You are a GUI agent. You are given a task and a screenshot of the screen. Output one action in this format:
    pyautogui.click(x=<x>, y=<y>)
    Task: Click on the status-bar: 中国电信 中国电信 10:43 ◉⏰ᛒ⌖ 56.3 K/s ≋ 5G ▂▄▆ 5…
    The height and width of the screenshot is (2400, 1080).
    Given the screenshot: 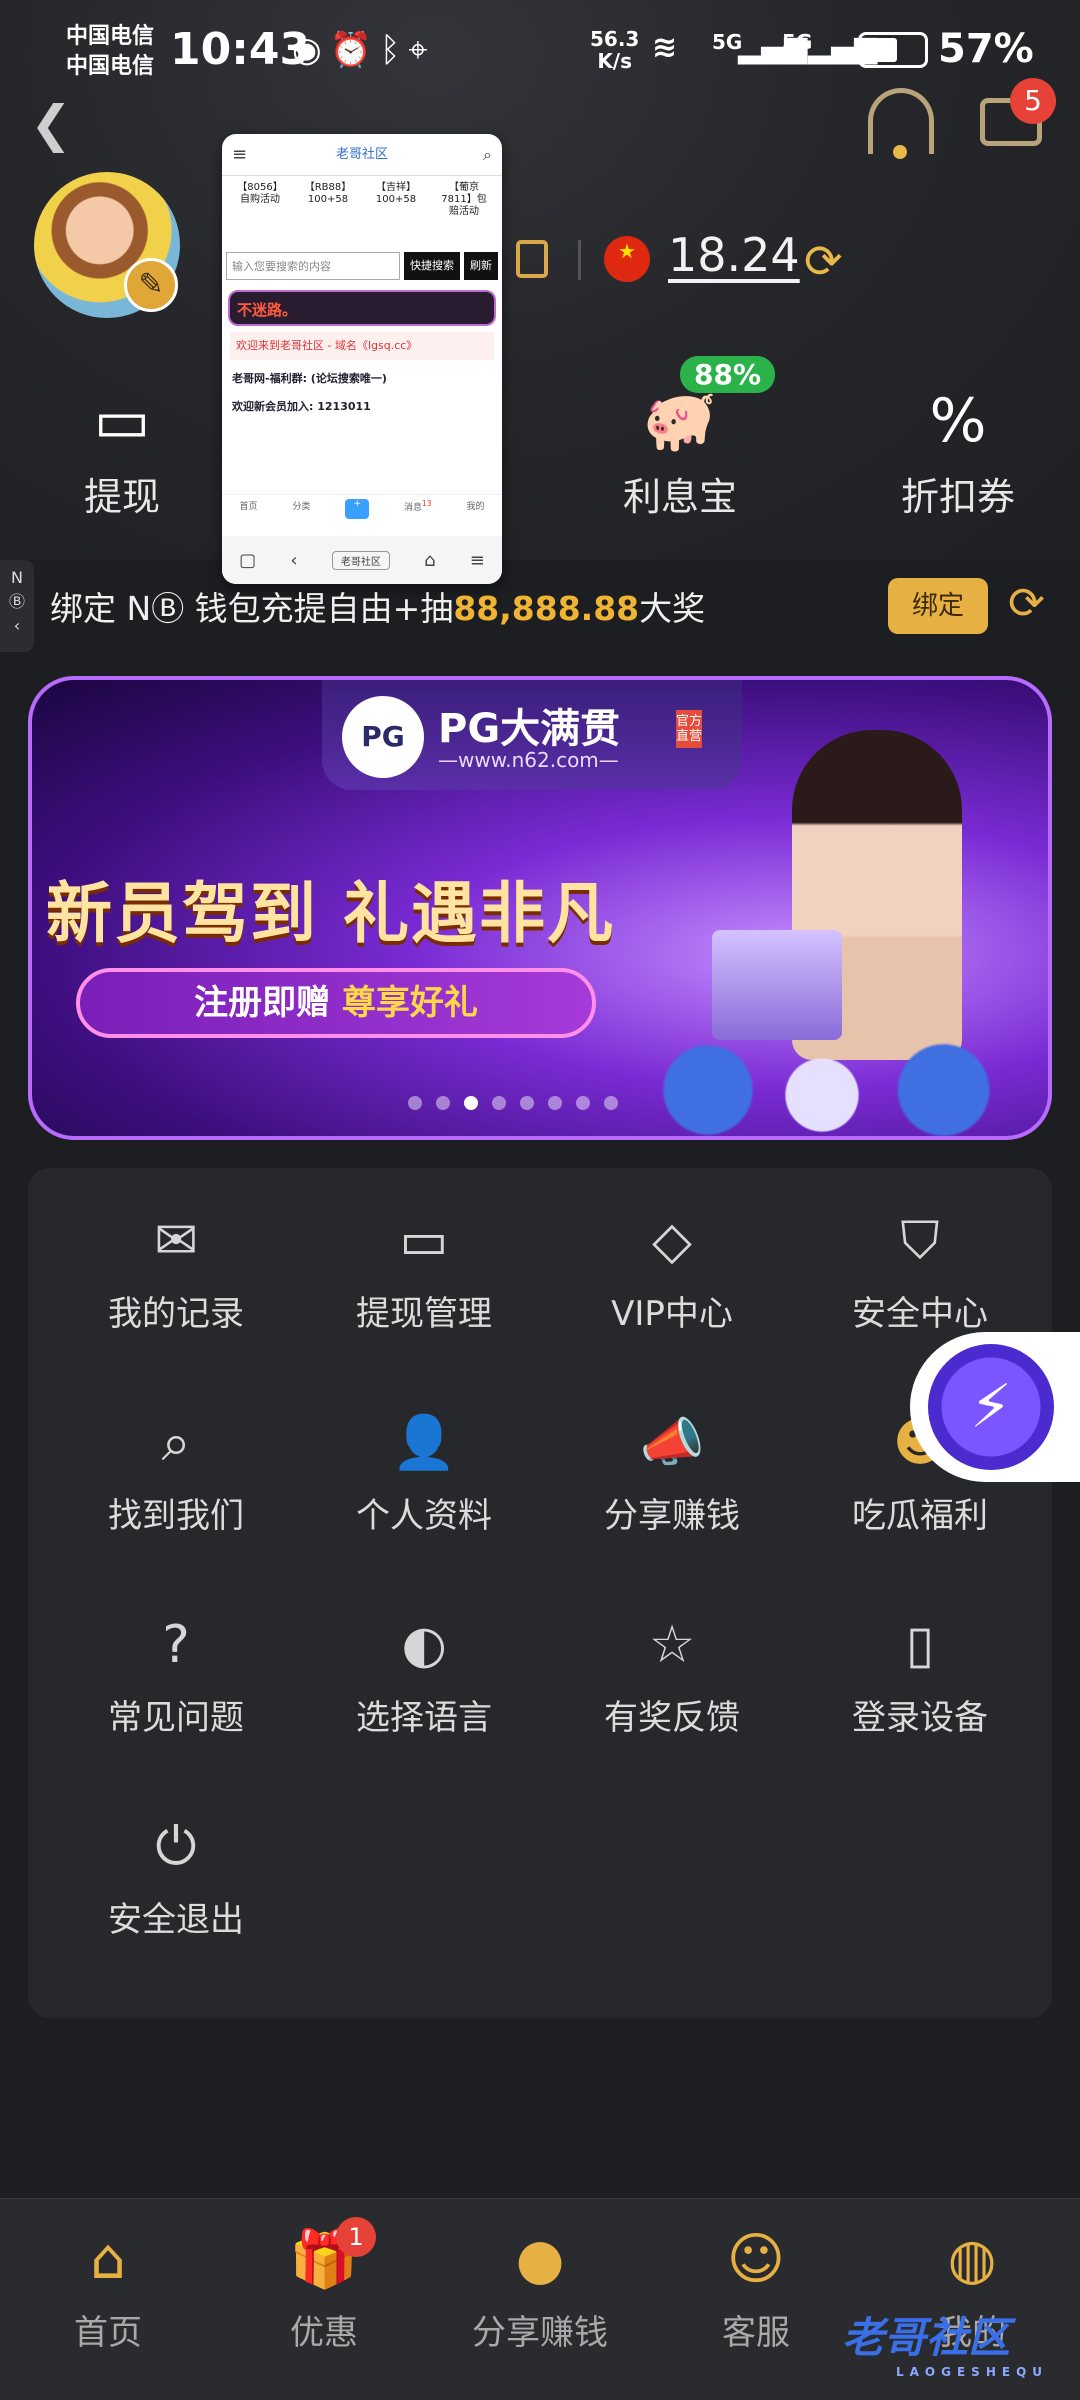 What is the action you would take?
    pyautogui.click(x=540, y=50)
    